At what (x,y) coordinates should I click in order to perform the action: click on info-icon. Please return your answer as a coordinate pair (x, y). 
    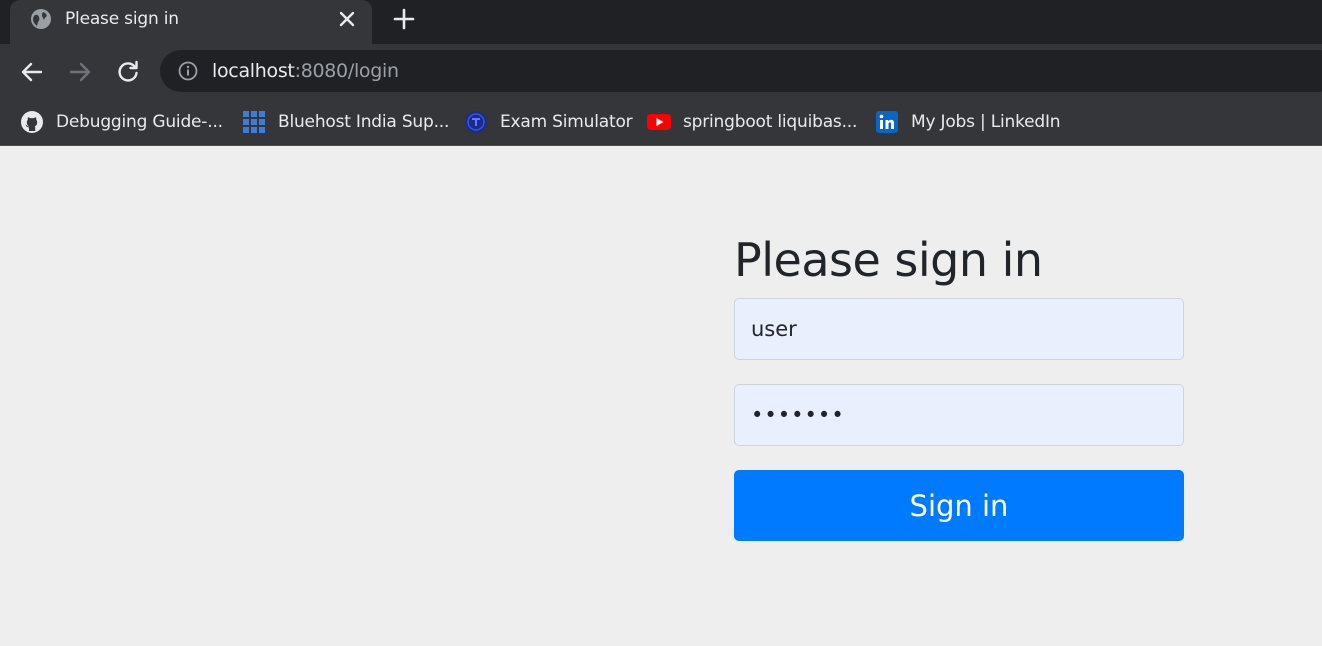
    Looking at the image, I should click on (188, 71).